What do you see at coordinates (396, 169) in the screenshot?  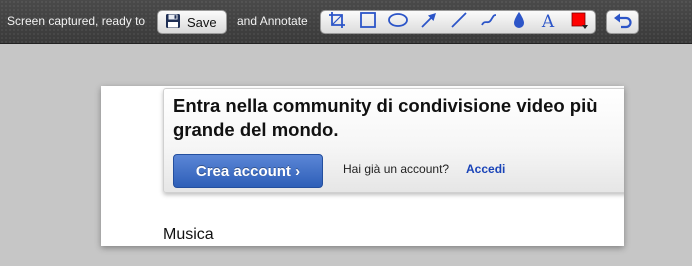 I see `login-question: Hai già un account?` at bounding box center [396, 169].